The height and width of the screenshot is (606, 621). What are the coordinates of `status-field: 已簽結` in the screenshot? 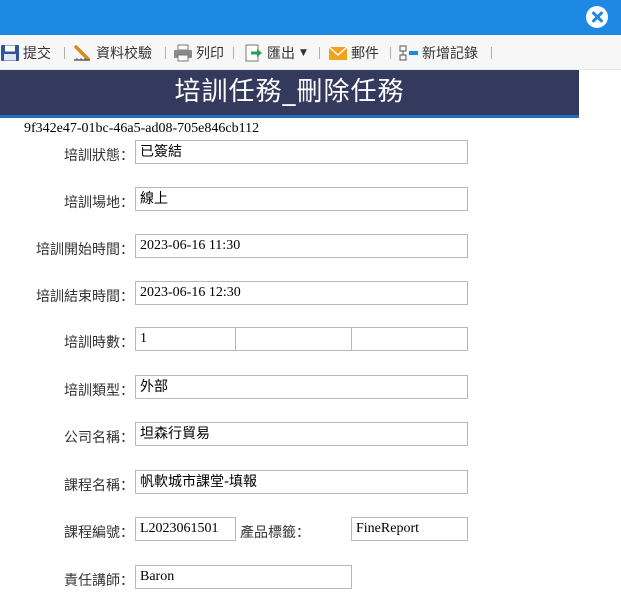 It's located at (301, 152).